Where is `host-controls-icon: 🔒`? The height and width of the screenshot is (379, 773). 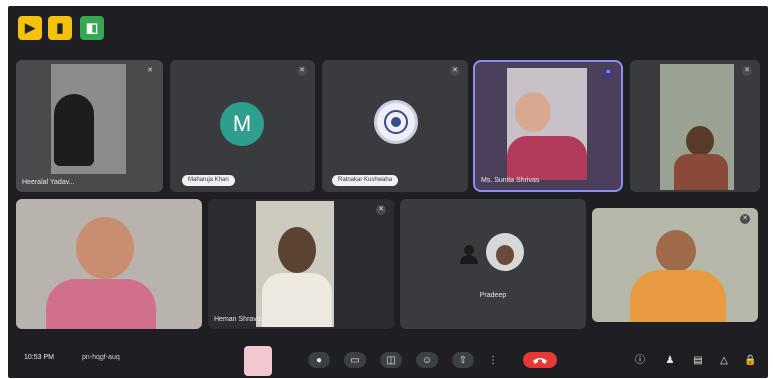 host-controls-icon: 🔒 is located at coordinates (750, 361).